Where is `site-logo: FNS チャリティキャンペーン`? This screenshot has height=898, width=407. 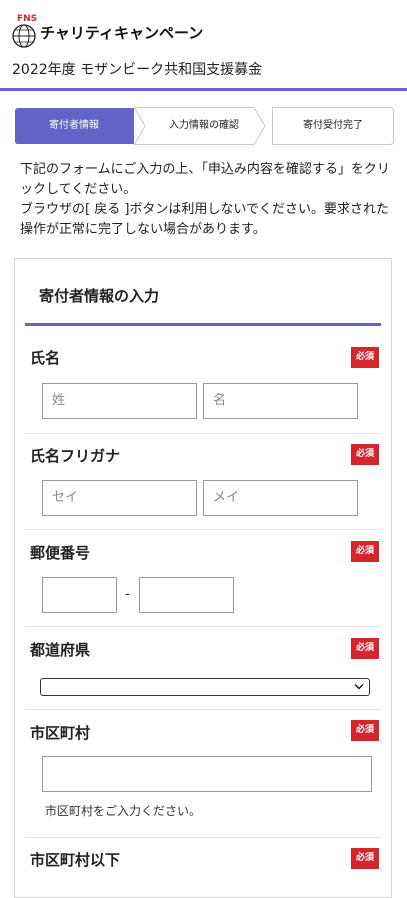 site-logo: FNS チャリティキャンペーン is located at coordinates (106, 31).